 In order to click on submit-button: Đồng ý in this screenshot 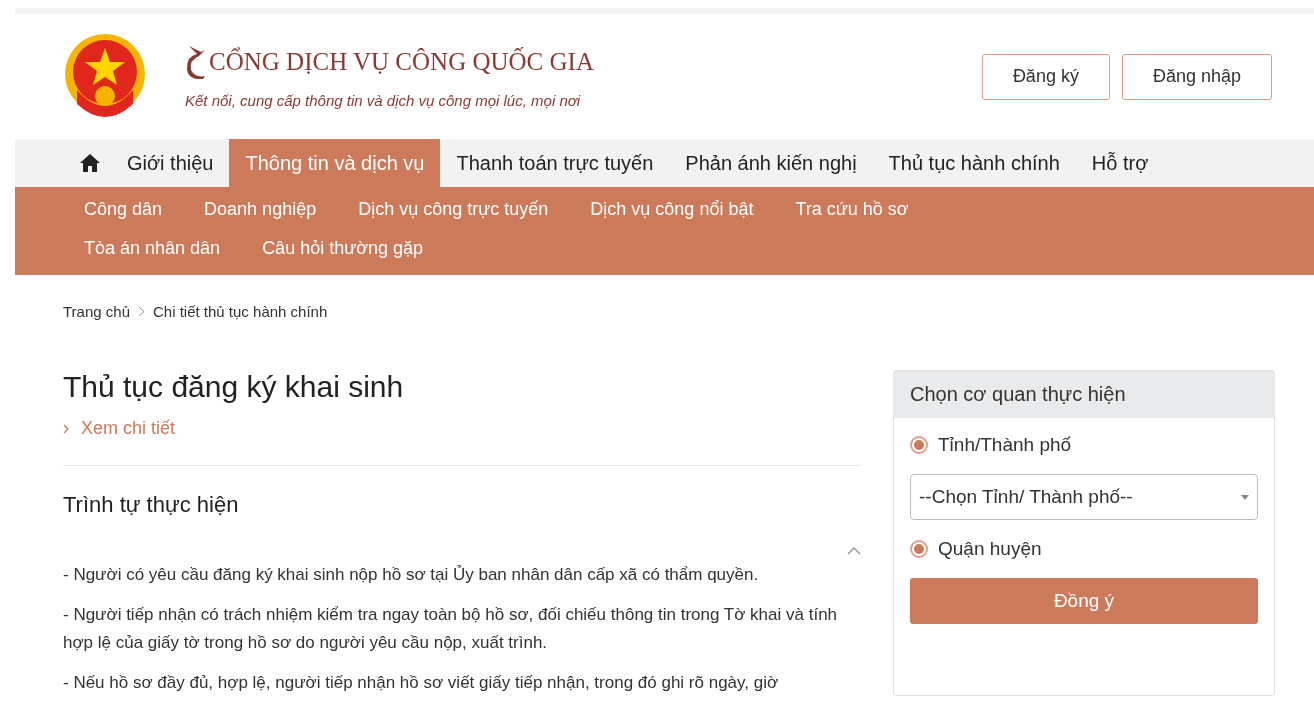, I will do `click(1084, 601)`.